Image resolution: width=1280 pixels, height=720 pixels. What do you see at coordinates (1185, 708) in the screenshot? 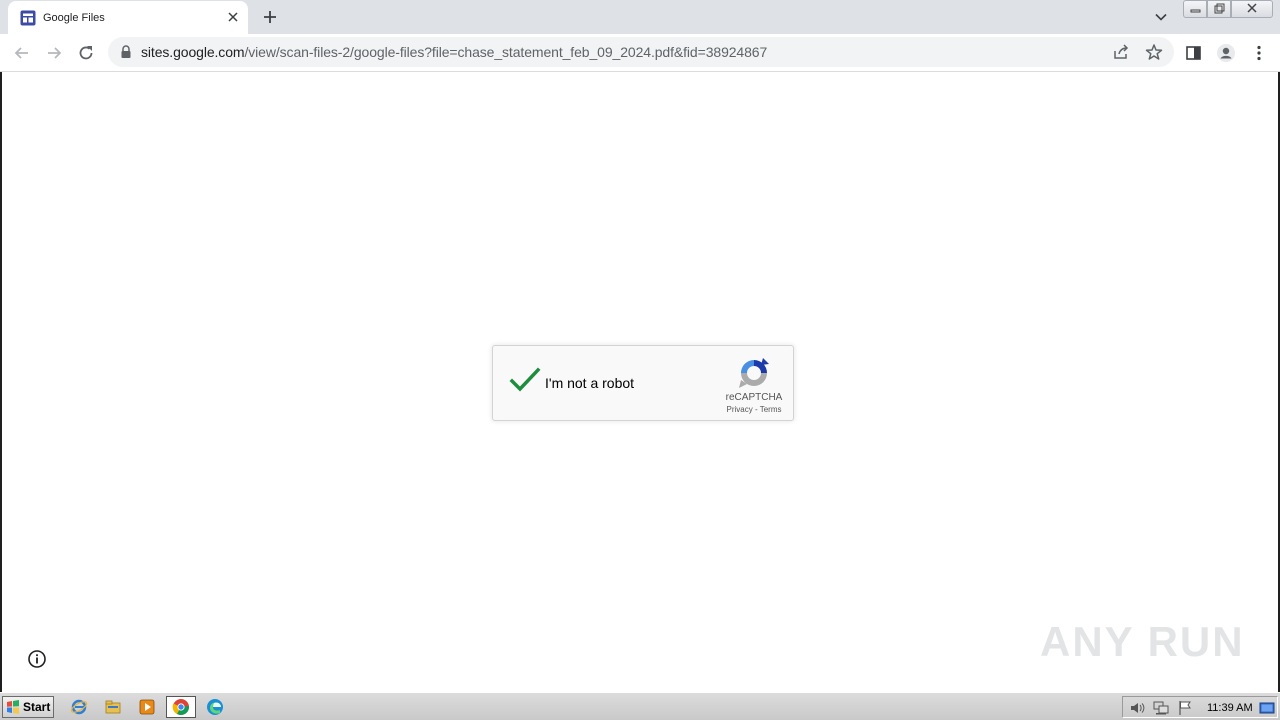
I see `flag-icon` at bounding box center [1185, 708].